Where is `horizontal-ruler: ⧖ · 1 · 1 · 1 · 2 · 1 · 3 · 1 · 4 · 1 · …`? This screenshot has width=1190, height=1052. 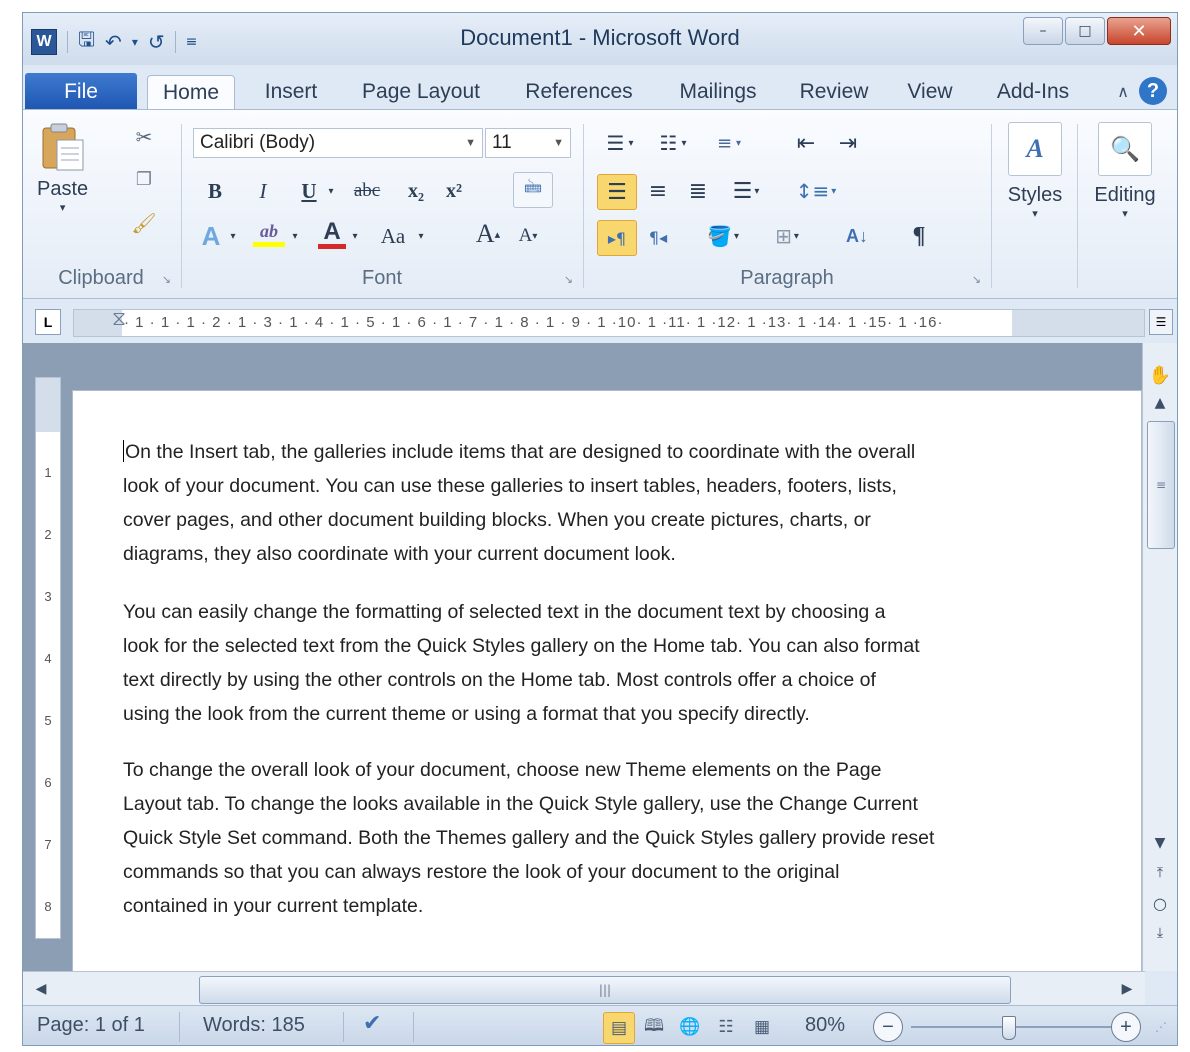 horizontal-ruler: ⧖ · 1 · 1 · 1 · 2 · 1 · 3 · 1 · 4 · 1 · … is located at coordinates (609, 322).